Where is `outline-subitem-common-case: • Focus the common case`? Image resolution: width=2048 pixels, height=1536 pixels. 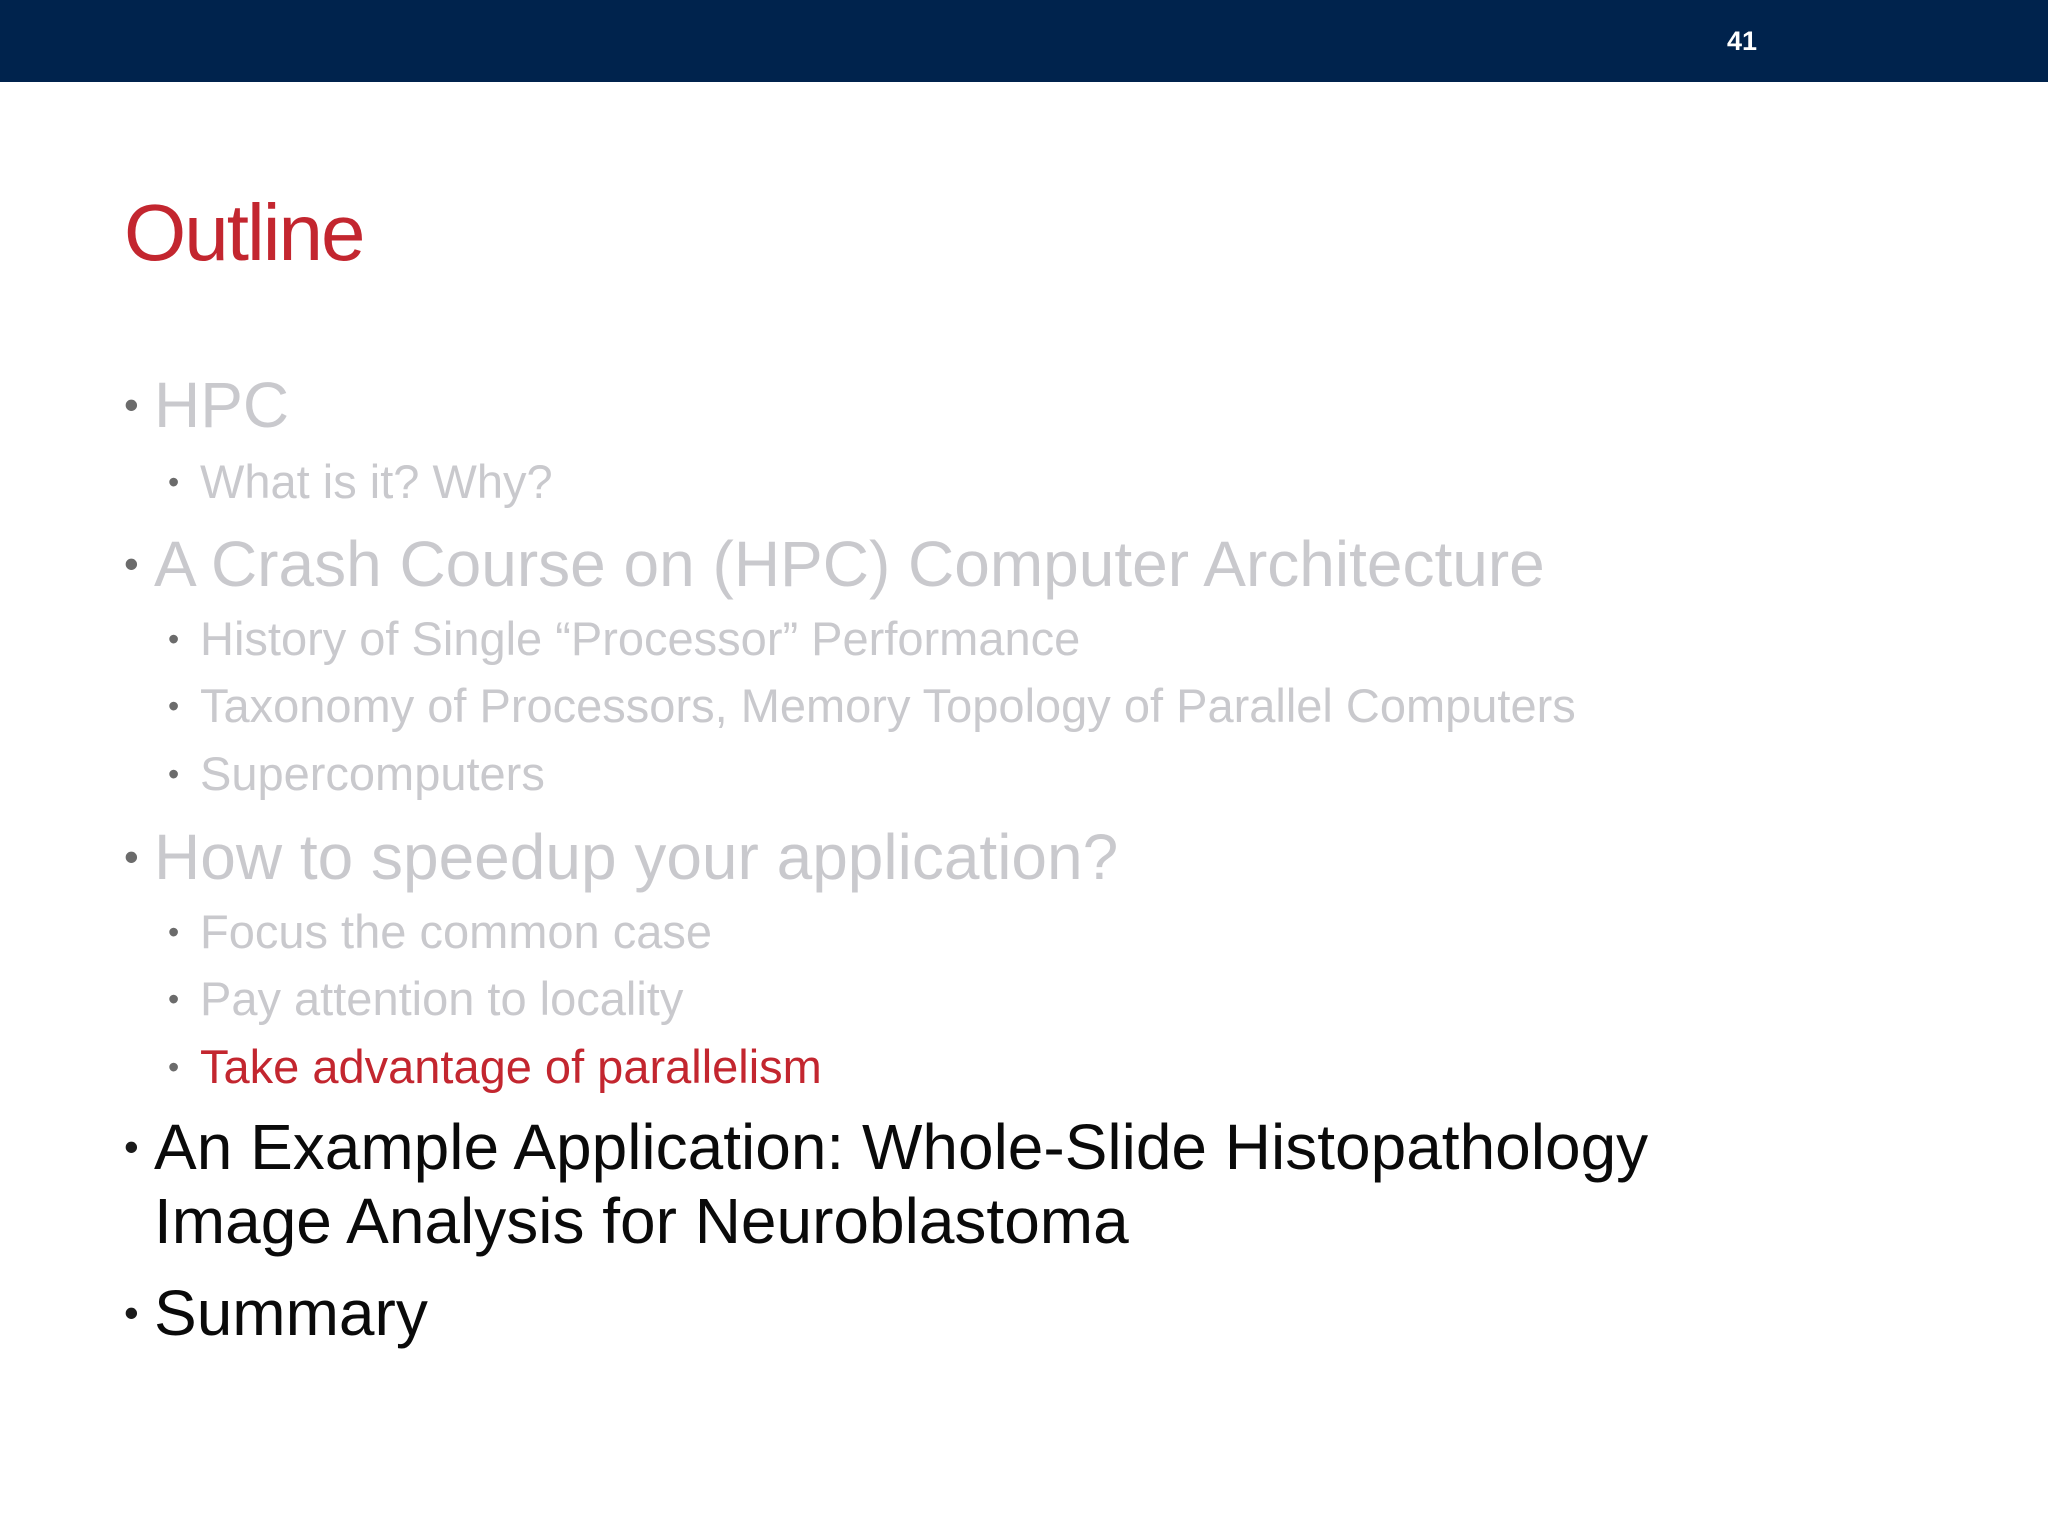 outline-subitem-common-case: • Focus the common case is located at coordinates (440, 932).